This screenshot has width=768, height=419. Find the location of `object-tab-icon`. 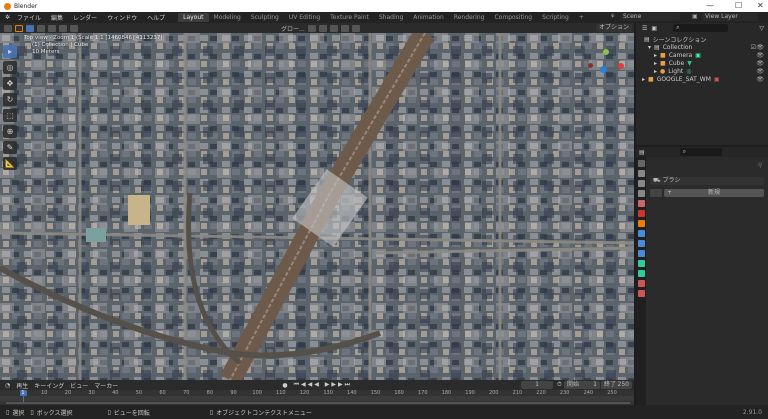

object-tab-icon is located at coordinates (641, 223).